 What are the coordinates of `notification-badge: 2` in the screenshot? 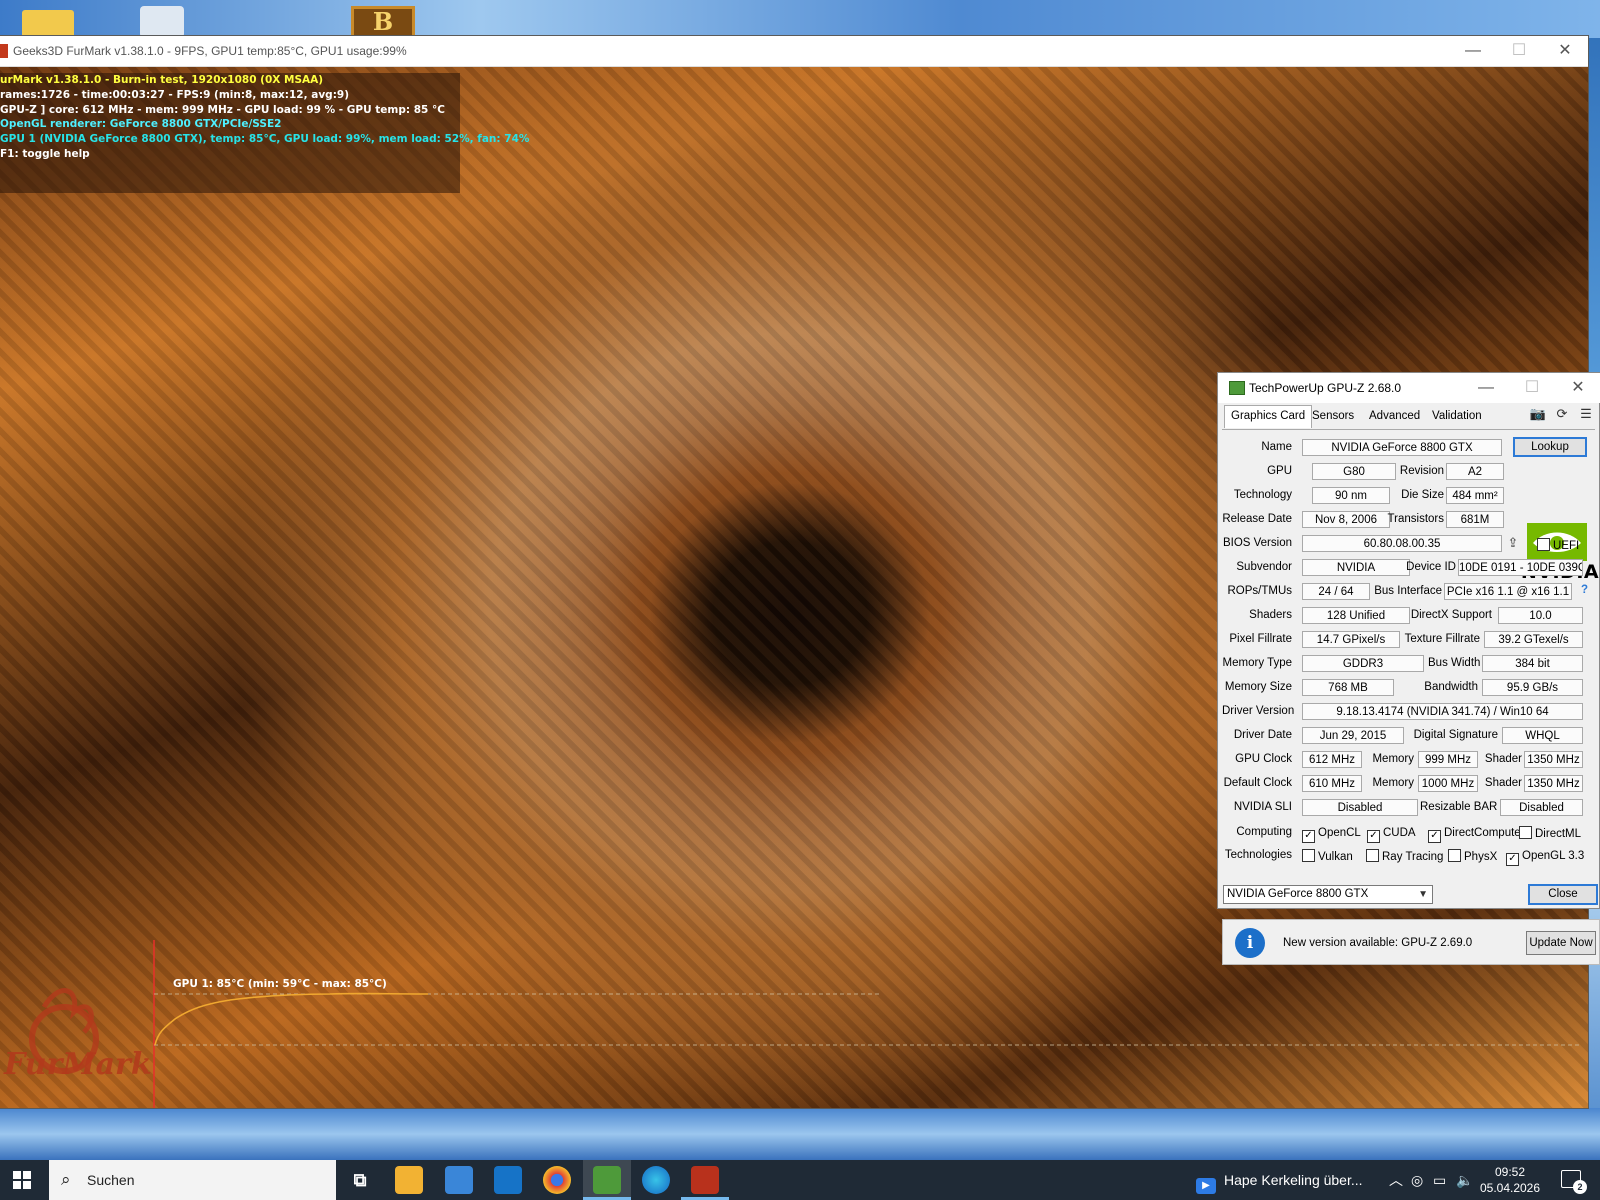 It's located at (1580, 1187).